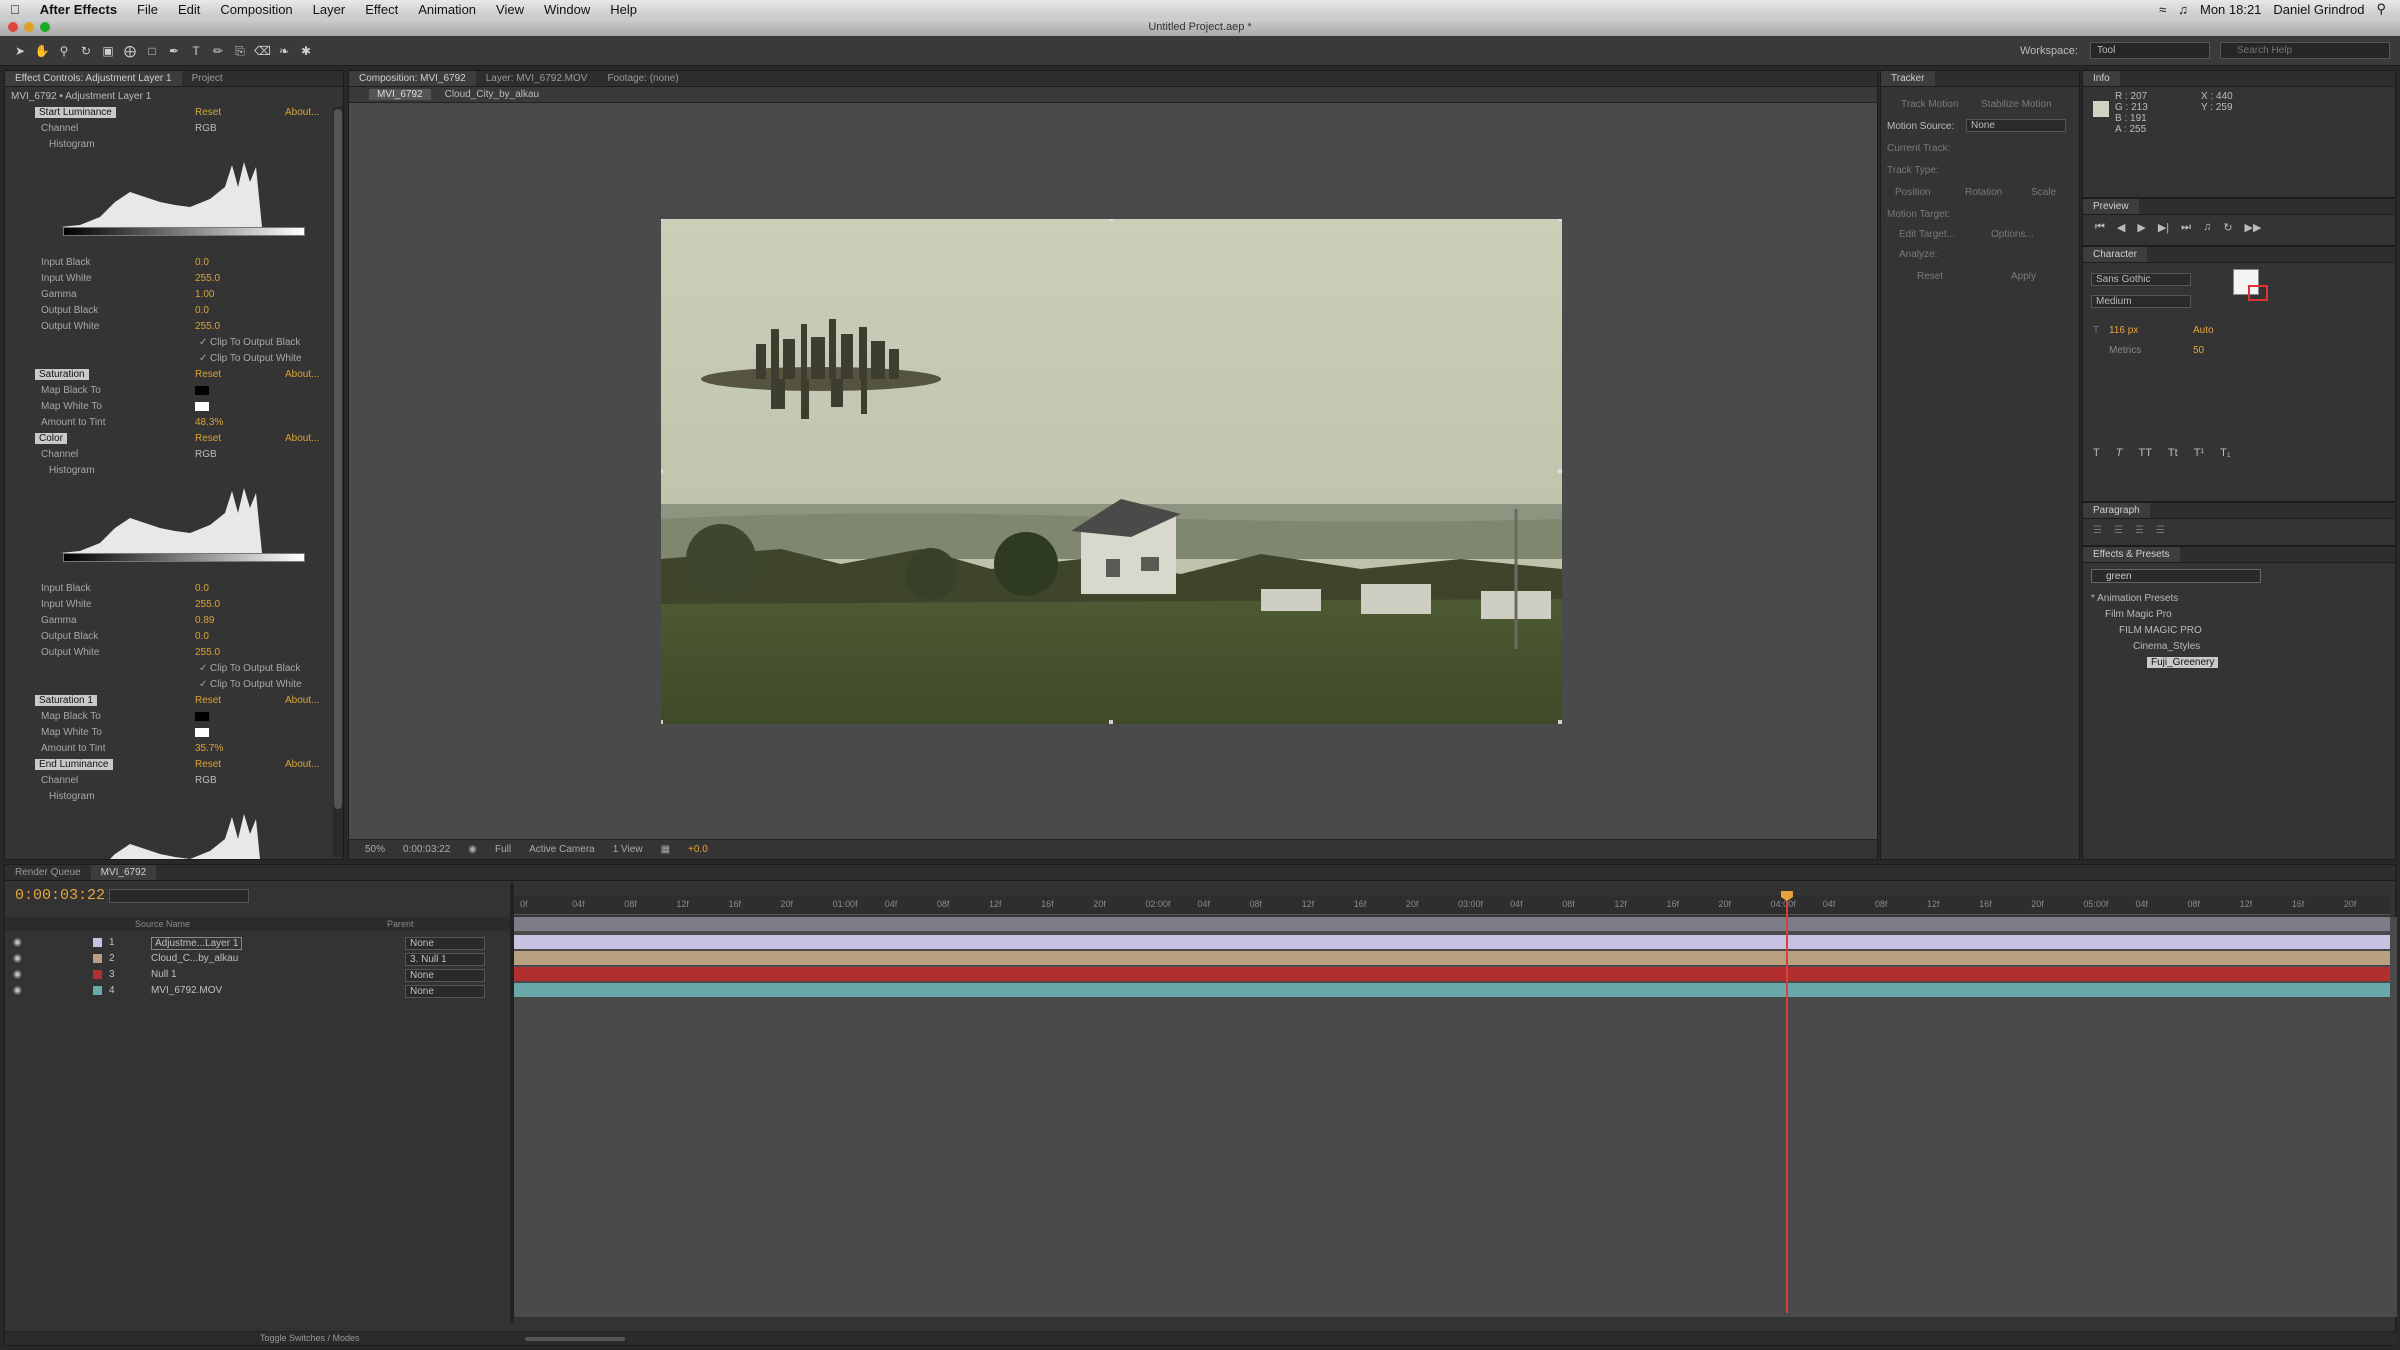 Image resolution: width=2400 pixels, height=1350 pixels. I want to click on timeline-layer-row: ◉ 4 MVI_6792.MOV None, so click(257, 991).